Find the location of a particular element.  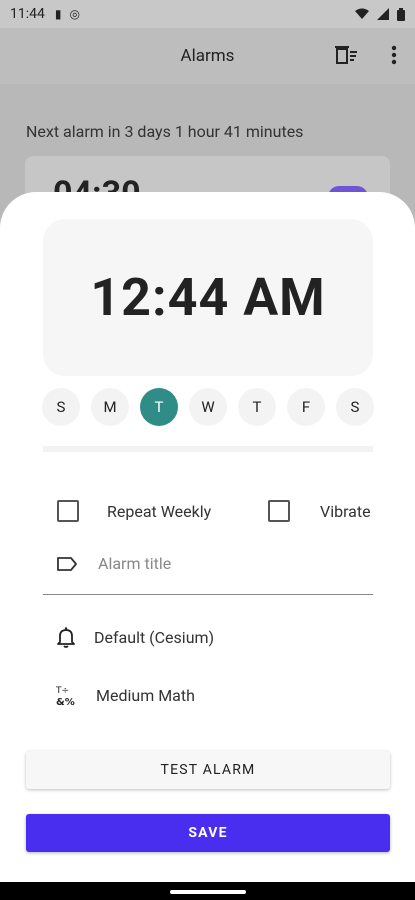

ringtone-label: Default (Cesium) is located at coordinates (154, 637).